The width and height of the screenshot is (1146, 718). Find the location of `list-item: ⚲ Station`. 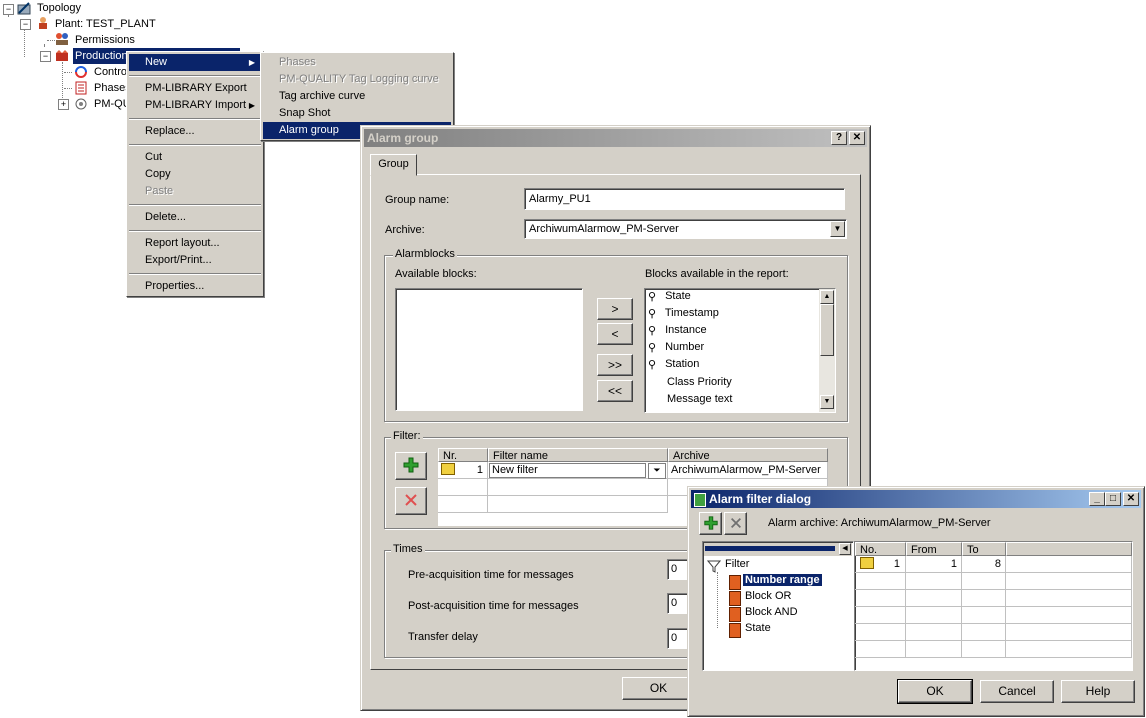

list-item: ⚲ Station is located at coordinates (673, 364).